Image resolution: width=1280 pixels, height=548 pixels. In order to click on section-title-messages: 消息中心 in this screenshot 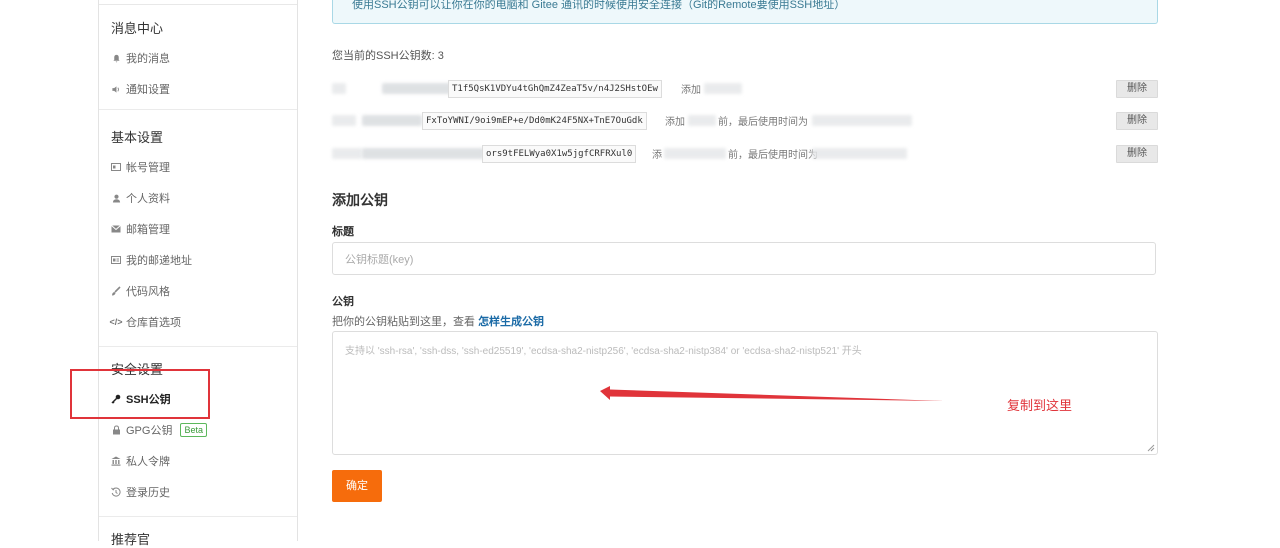, I will do `click(137, 28)`.